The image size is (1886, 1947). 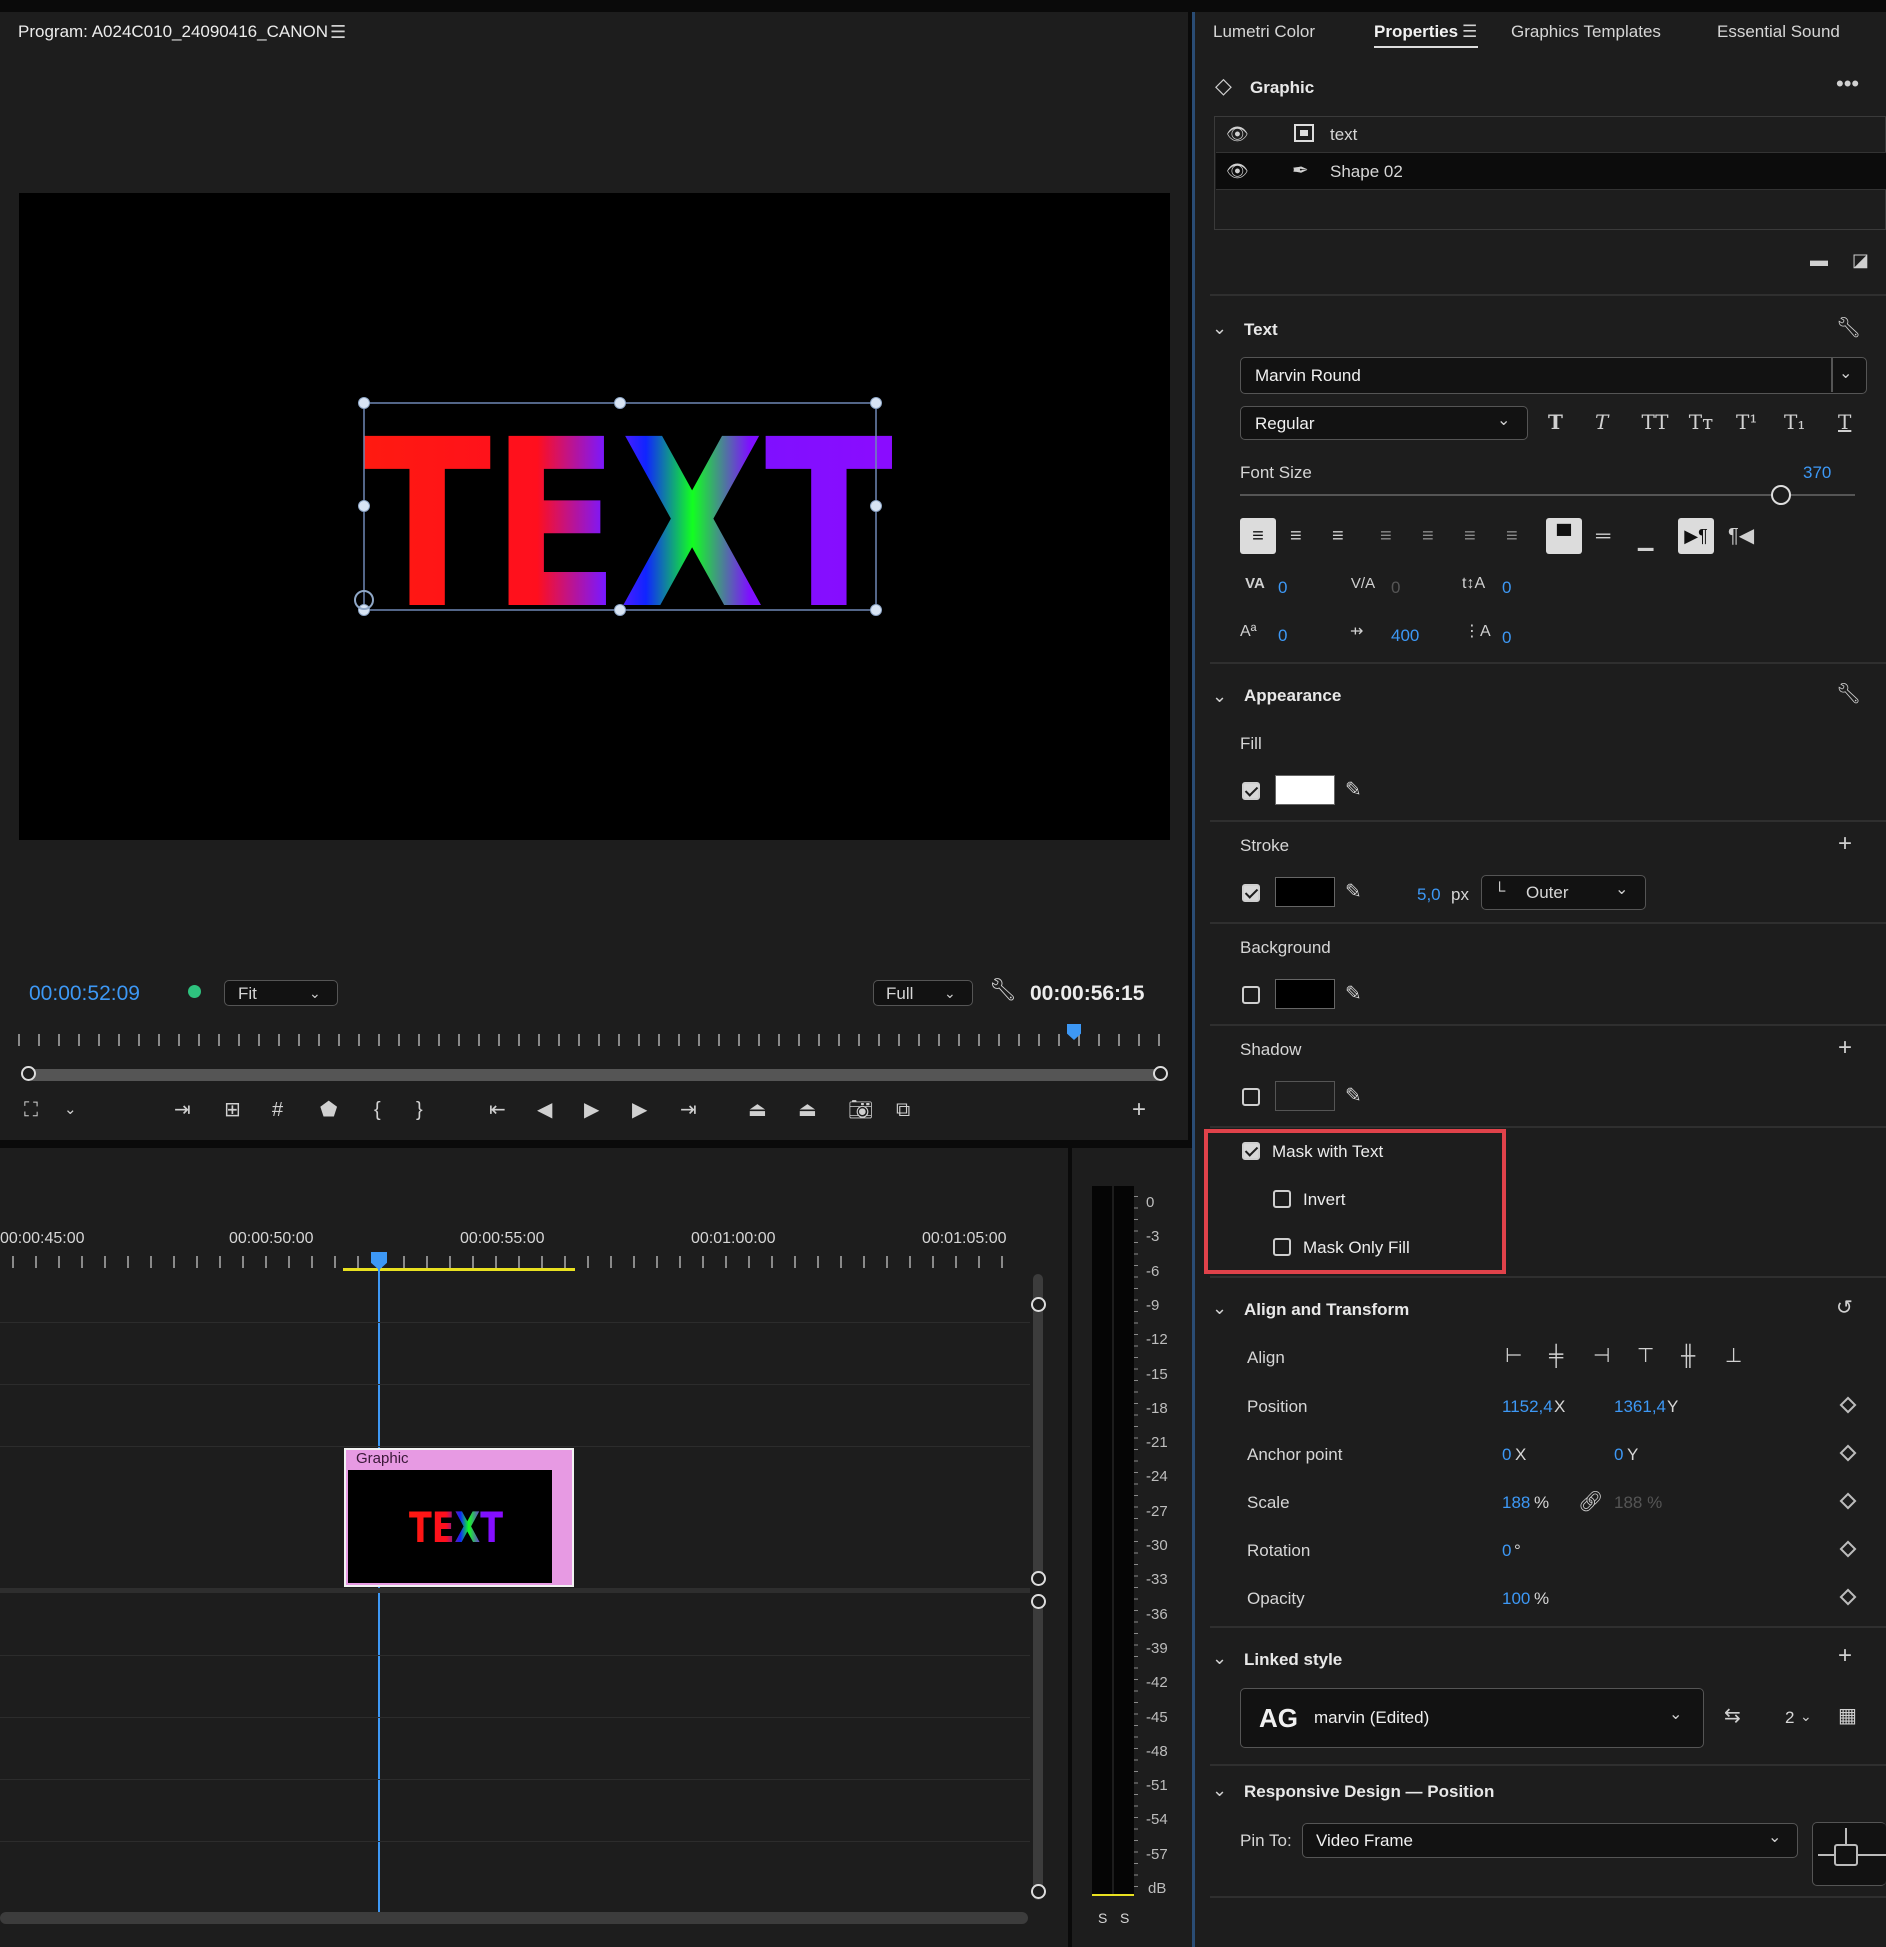 What do you see at coordinates (591, 1110) in the screenshot?
I see `play-icon: ▶` at bounding box center [591, 1110].